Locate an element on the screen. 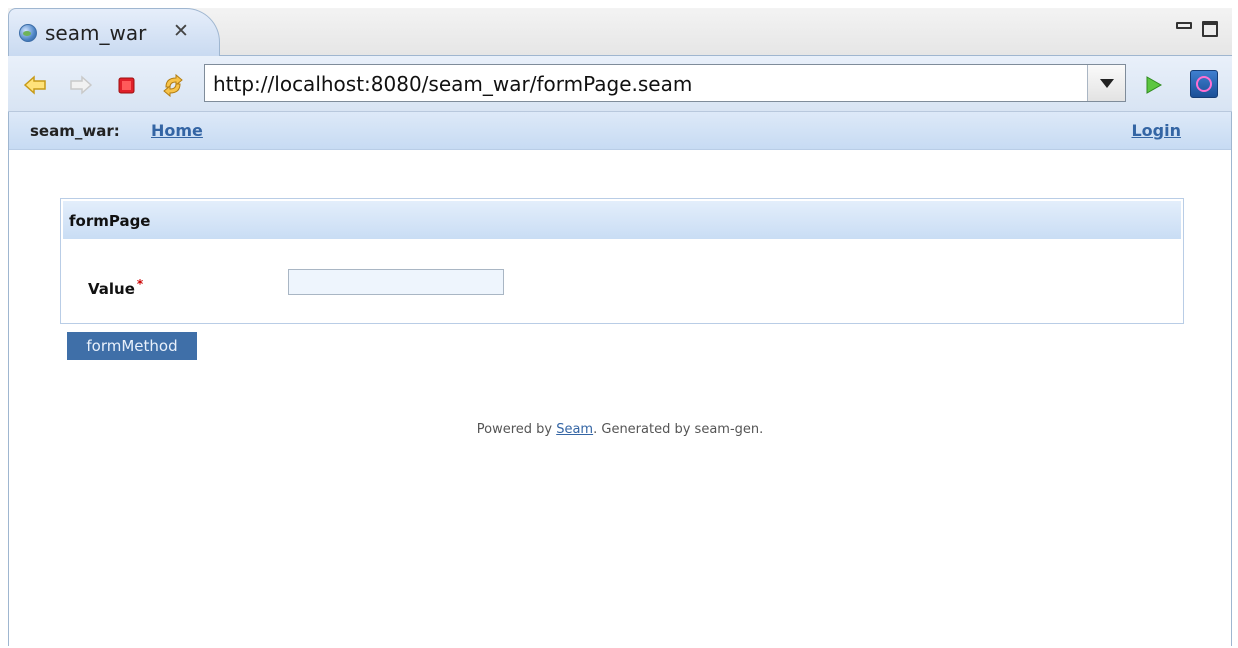 The width and height of the screenshot is (1238, 648). minimize-icon is located at coordinates (1184, 25).